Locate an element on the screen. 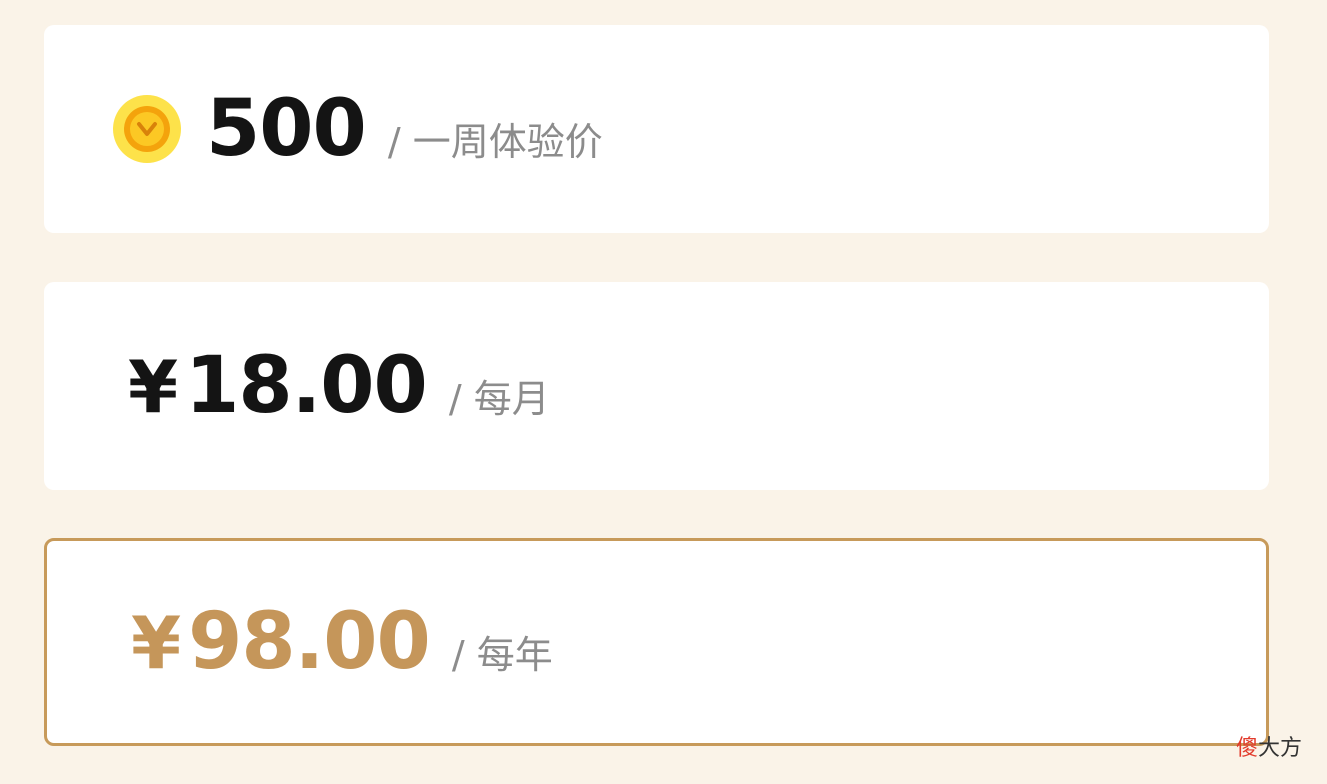 This screenshot has width=1327, height=784. price-period: / 一周体验价 is located at coordinates (495, 142).